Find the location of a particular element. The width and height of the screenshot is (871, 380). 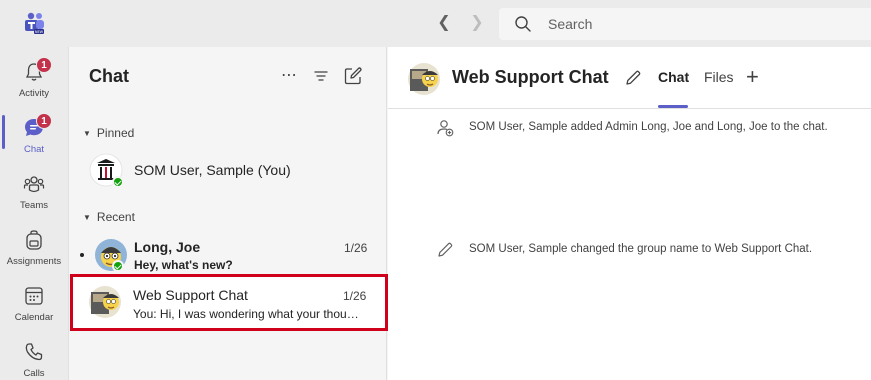

chat-list-title: Chat is located at coordinates (109, 76).